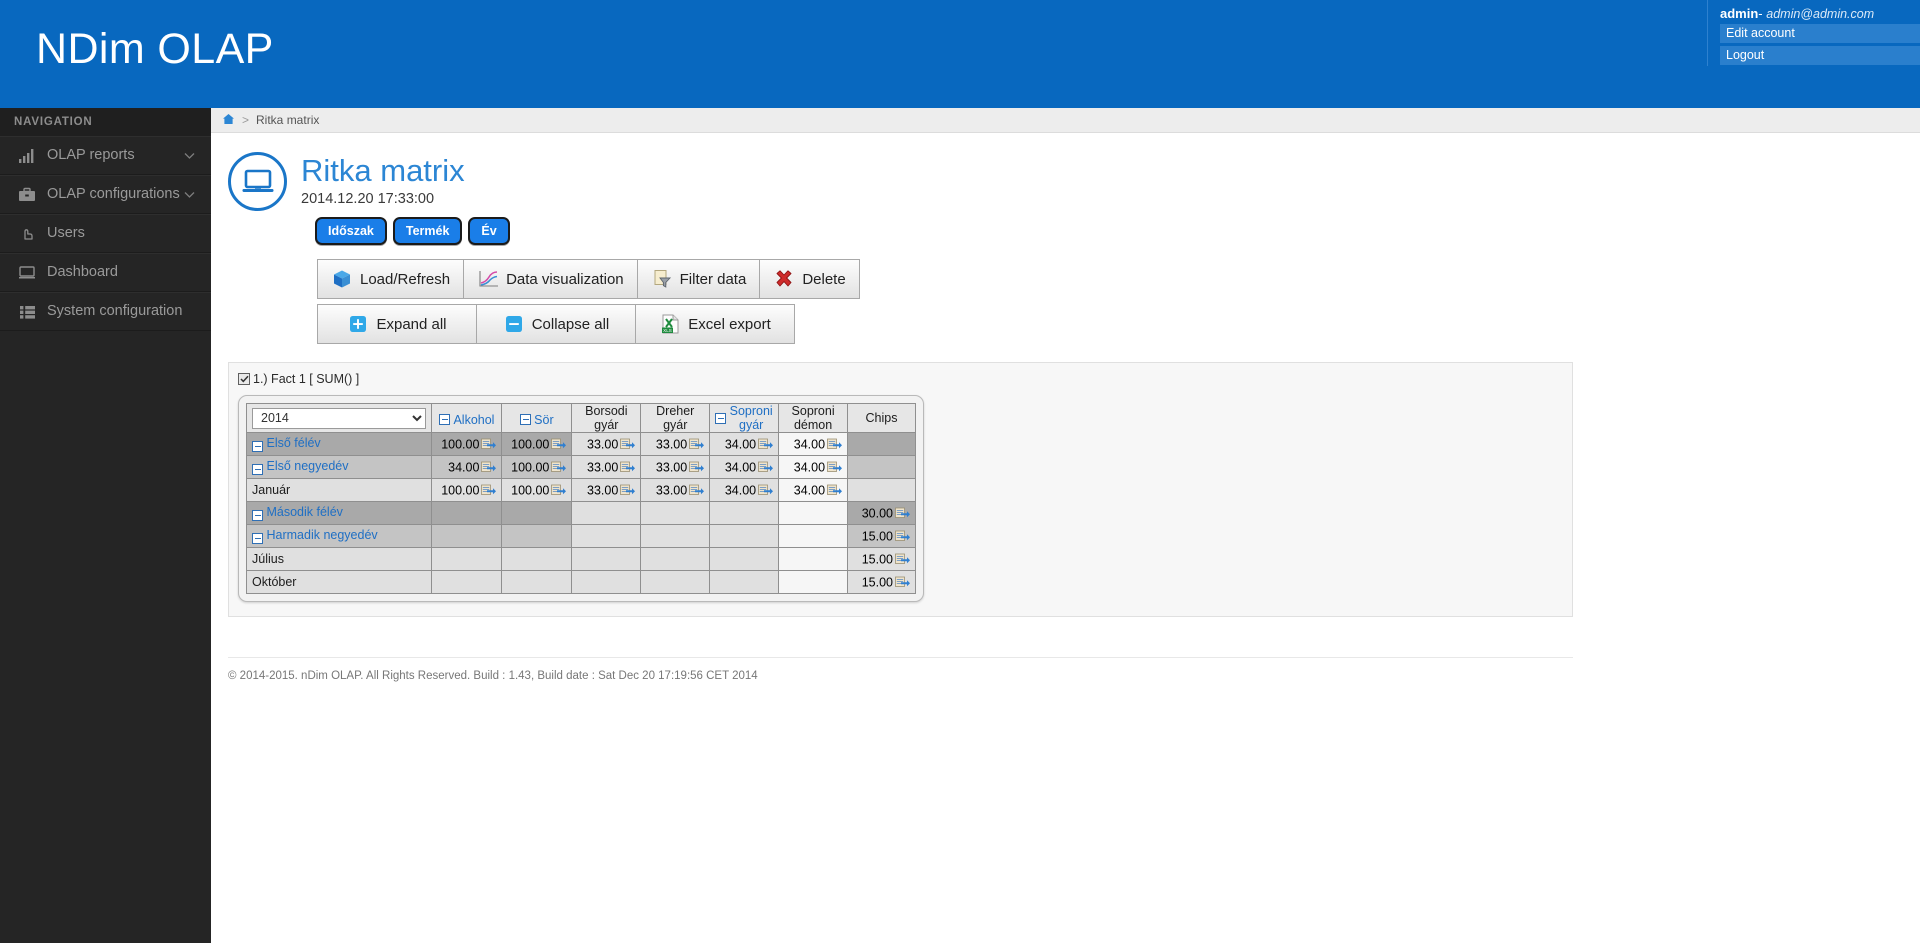  What do you see at coordinates (905, 379) in the screenshot?
I see `fact-selector: 1.) Fact 1 [ SUM() ]` at bounding box center [905, 379].